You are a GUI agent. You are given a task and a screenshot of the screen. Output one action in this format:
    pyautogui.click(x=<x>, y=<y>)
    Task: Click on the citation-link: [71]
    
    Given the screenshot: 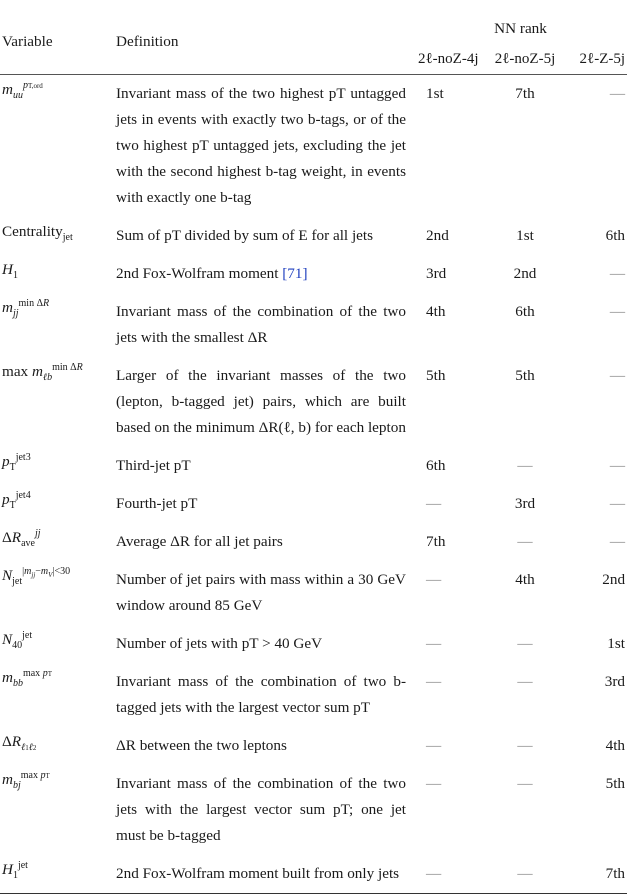 What is the action you would take?
    pyautogui.click(x=294, y=273)
    